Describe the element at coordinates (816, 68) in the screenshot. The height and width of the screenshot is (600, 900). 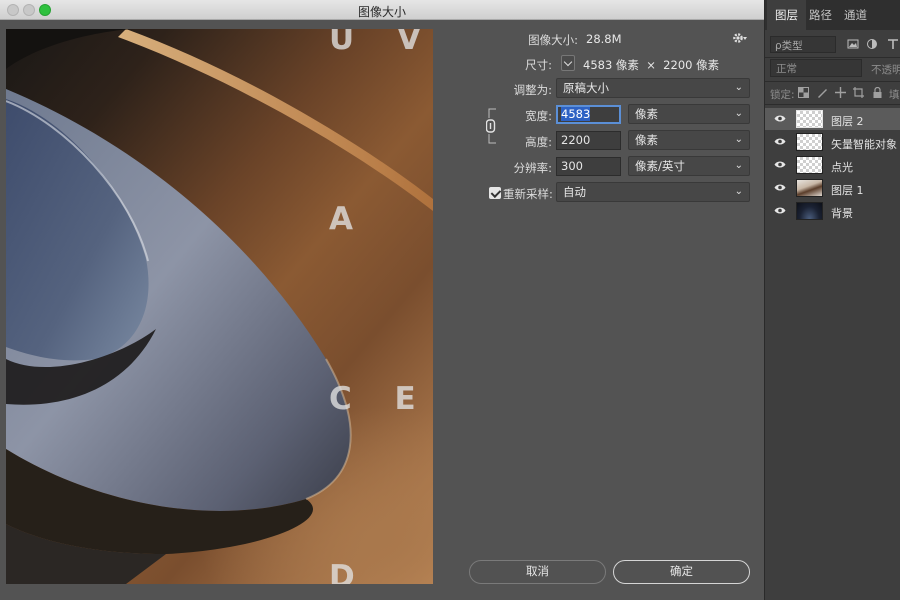
I see `blend-mode-select: 正常` at that location.